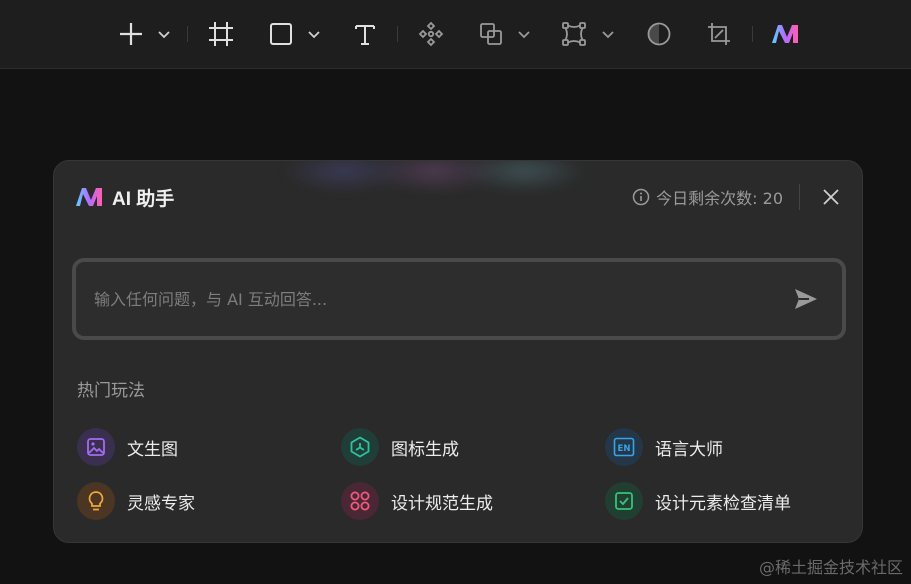 This screenshot has height=584, width=911. What do you see at coordinates (830, 567) in the screenshot?
I see `watermark: @稀土掘金技术社区` at bounding box center [830, 567].